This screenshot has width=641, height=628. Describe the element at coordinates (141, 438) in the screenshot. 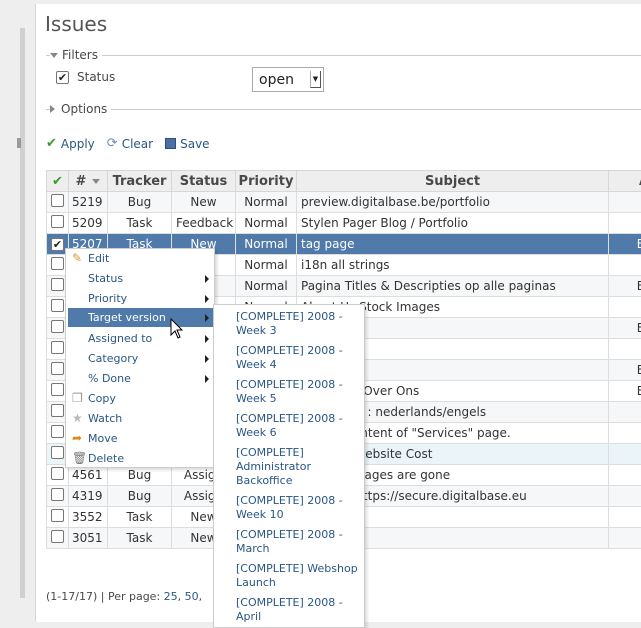

I see `context-menu-move: ➦ Move` at that location.